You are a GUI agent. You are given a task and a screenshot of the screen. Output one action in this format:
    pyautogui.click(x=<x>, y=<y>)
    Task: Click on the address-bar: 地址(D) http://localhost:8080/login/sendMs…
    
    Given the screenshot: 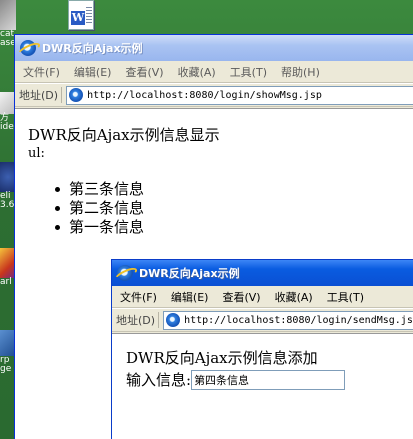 What is the action you would take?
    pyautogui.click(x=262, y=320)
    